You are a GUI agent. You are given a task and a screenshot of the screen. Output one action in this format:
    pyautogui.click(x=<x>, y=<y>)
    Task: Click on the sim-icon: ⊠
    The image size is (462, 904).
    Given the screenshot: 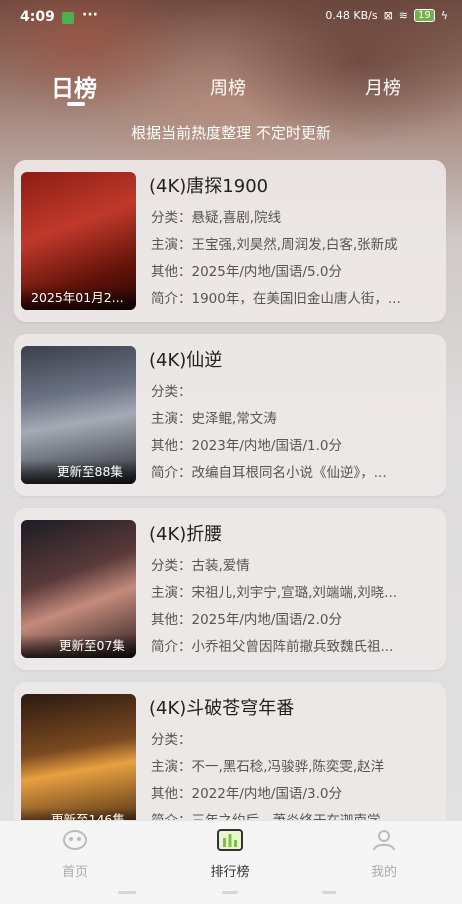 What is the action you would take?
    pyautogui.click(x=388, y=15)
    